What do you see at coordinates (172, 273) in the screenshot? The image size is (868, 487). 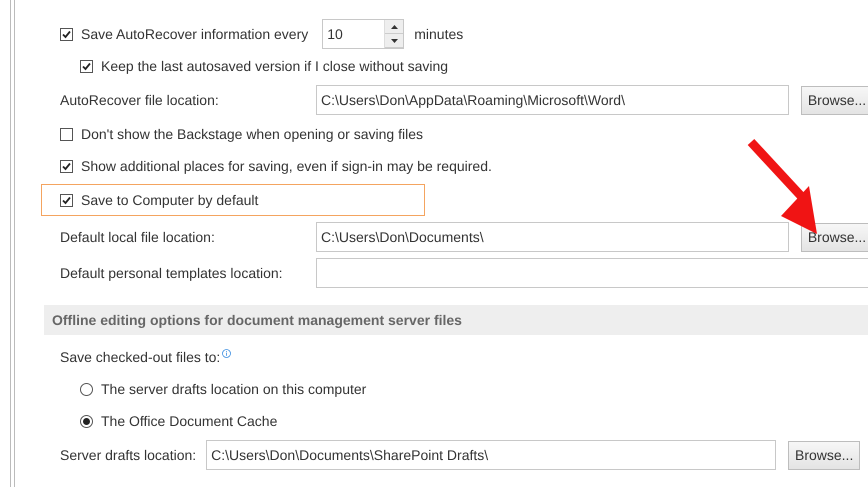 I see `field-label: Default personal templates location:` at bounding box center [172, 273].